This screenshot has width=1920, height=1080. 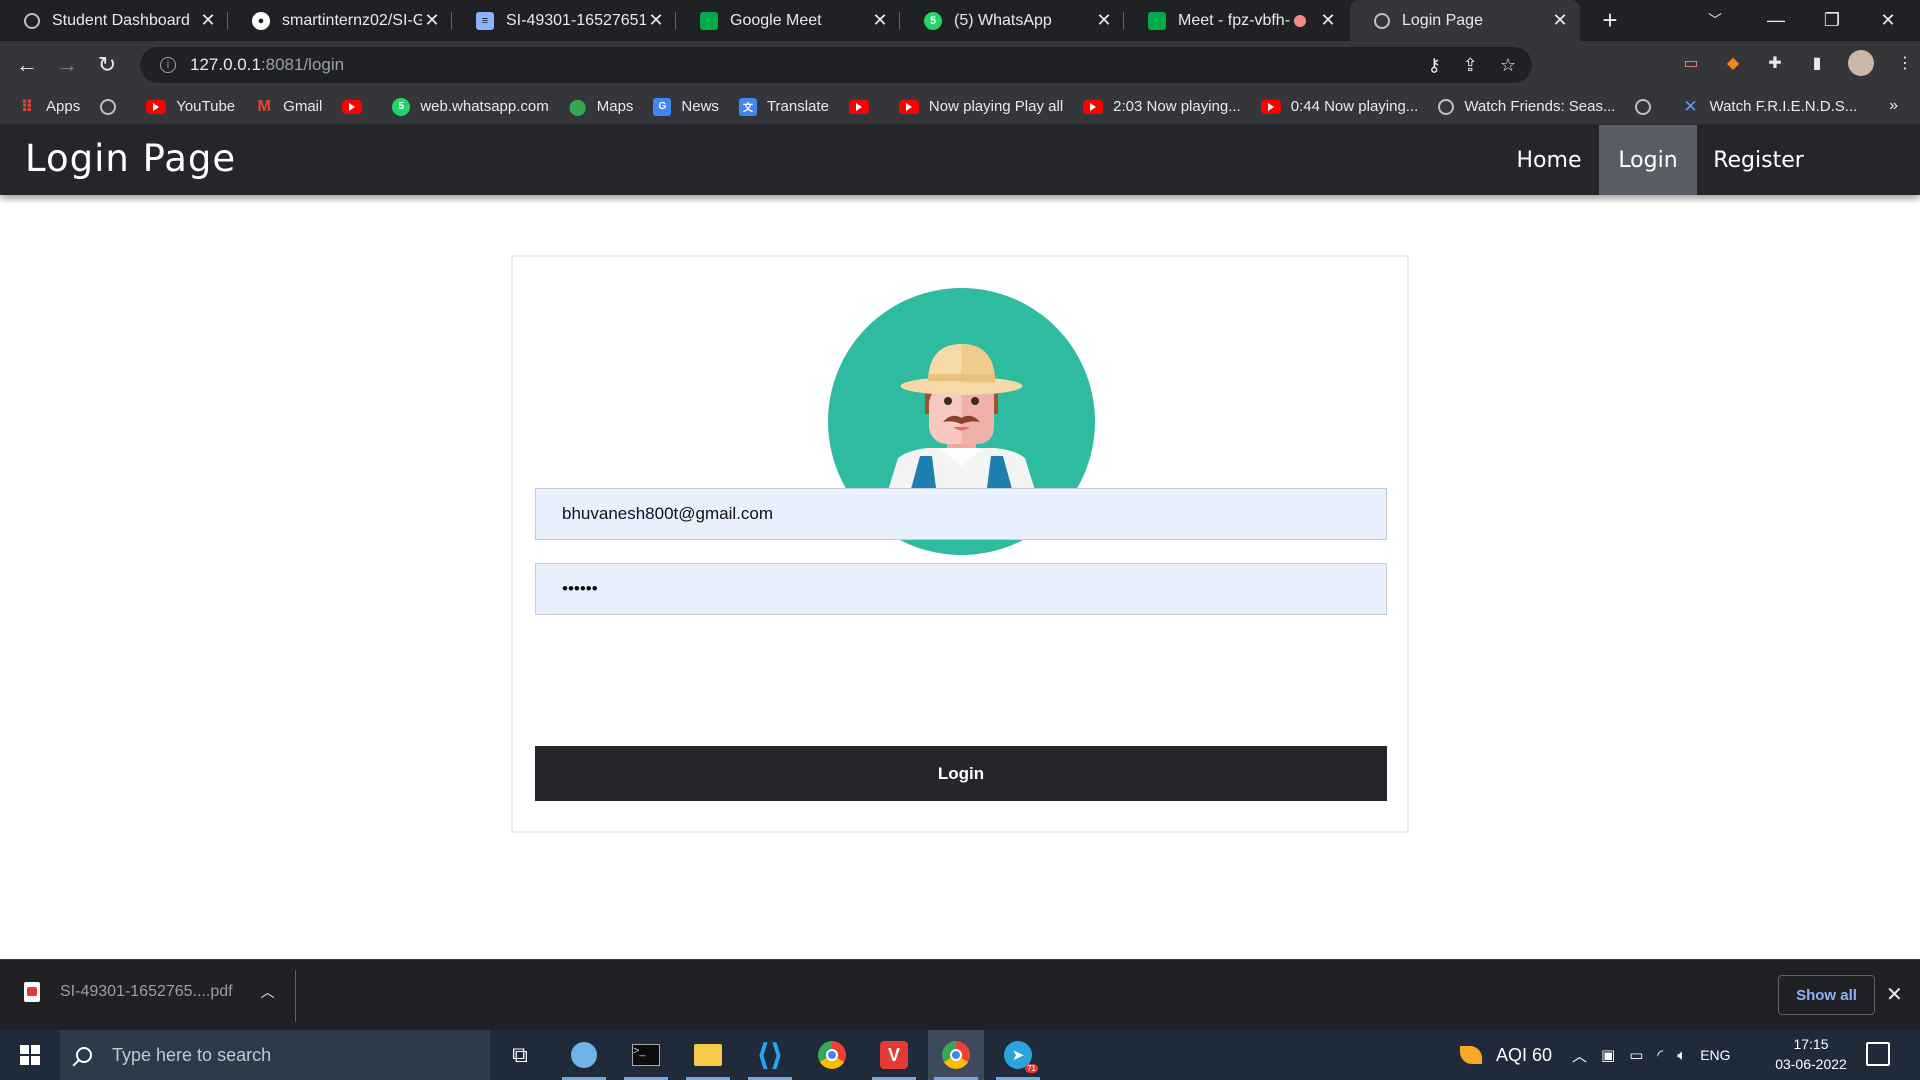 I want to click on bookmark-label: Translate, so click(x=797, y=106).